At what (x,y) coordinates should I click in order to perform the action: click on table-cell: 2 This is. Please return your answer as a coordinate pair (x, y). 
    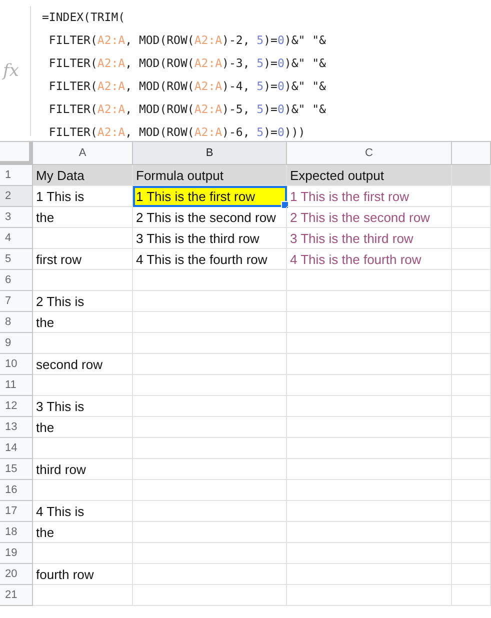
    Looking at the image, I should click on (83, 301).